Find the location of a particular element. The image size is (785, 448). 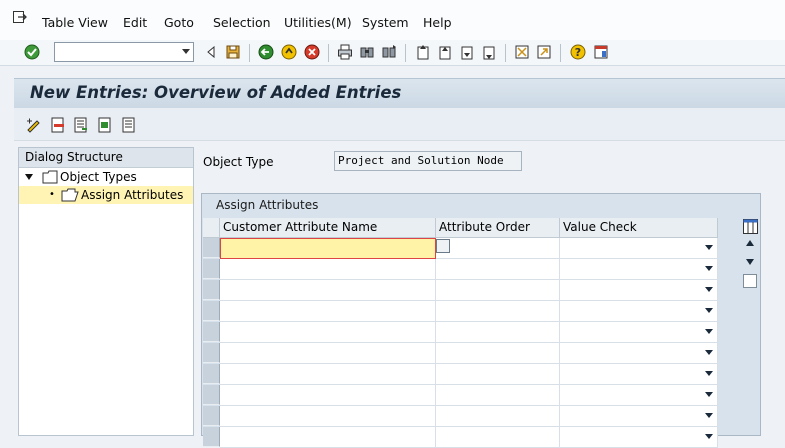

shortcut-icon is located at coordinates (544, 52).